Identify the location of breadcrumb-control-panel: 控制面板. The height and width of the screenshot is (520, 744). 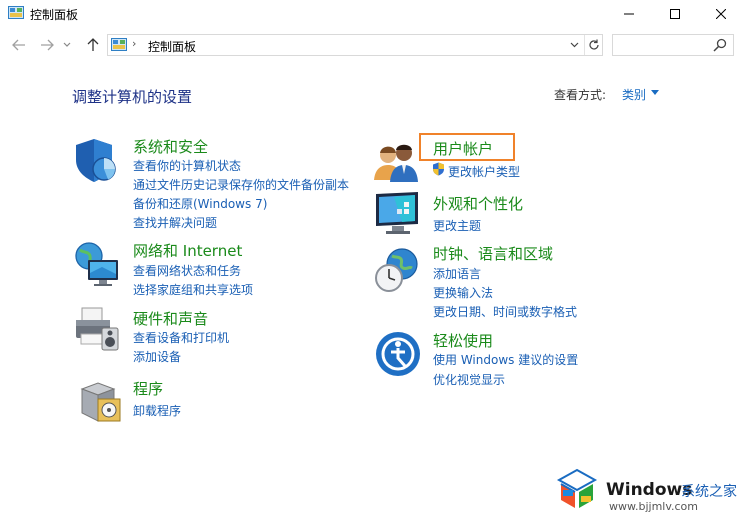
(172, 46).